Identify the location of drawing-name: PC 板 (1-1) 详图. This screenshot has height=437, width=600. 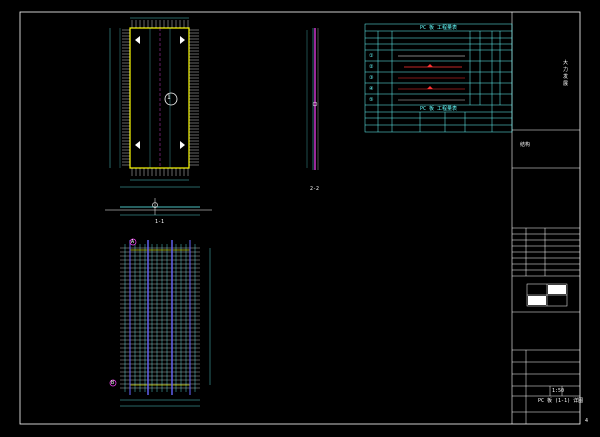
(561, 401).